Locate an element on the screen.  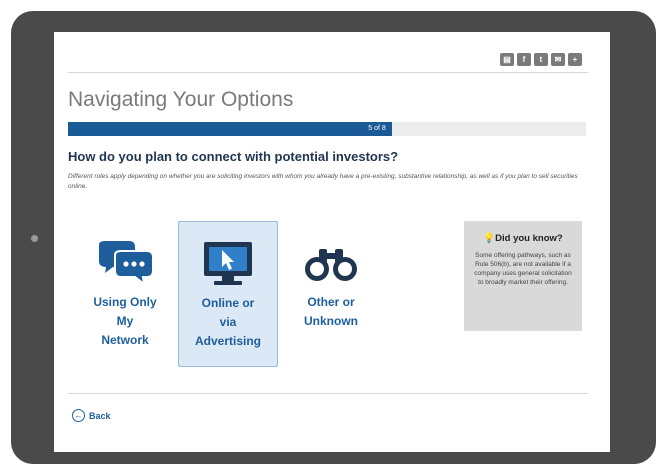
header-divider is located at coordinates (328, 72).